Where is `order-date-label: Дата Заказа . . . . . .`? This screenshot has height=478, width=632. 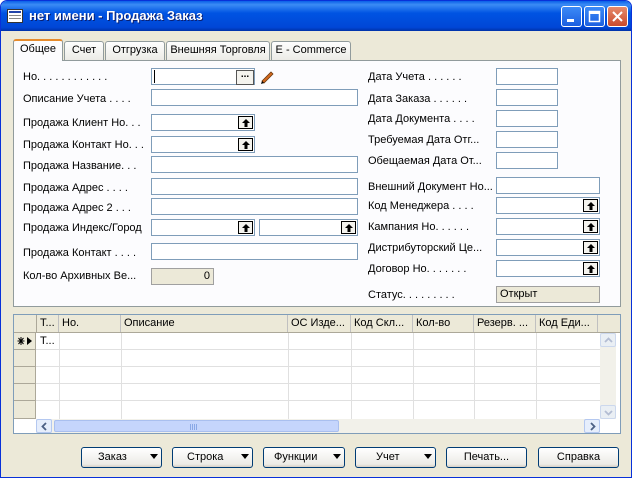 order-date-label: Дата Заказа . . . . . . is located at coordinates (418, 99).